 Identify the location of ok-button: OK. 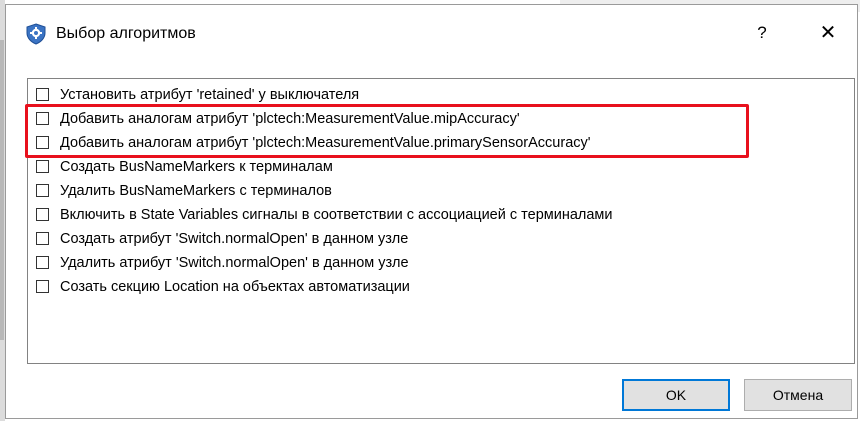
(676, 395).